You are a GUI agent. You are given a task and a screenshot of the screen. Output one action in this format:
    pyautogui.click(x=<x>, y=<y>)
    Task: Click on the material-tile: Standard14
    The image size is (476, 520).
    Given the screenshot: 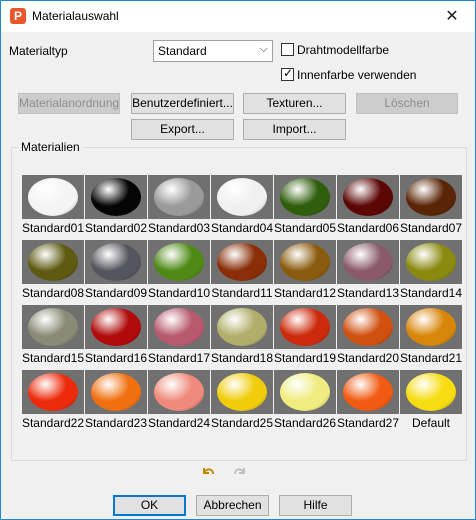 What is the action you would take?
    pyautogui.click(x=431, y=271)
    